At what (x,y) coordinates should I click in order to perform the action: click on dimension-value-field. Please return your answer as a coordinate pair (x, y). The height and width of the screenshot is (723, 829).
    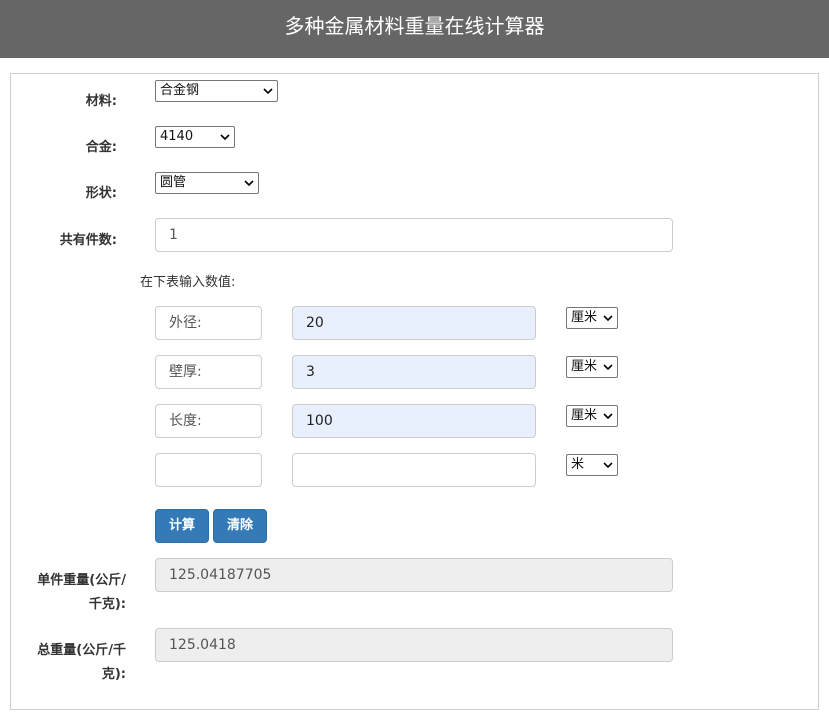
    Looking at the image, I should click on (414, 470).